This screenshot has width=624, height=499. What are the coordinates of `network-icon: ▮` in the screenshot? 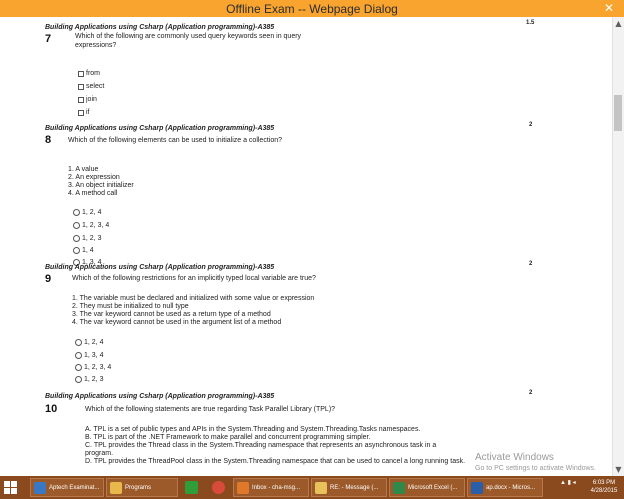 It's located at (569, 483).